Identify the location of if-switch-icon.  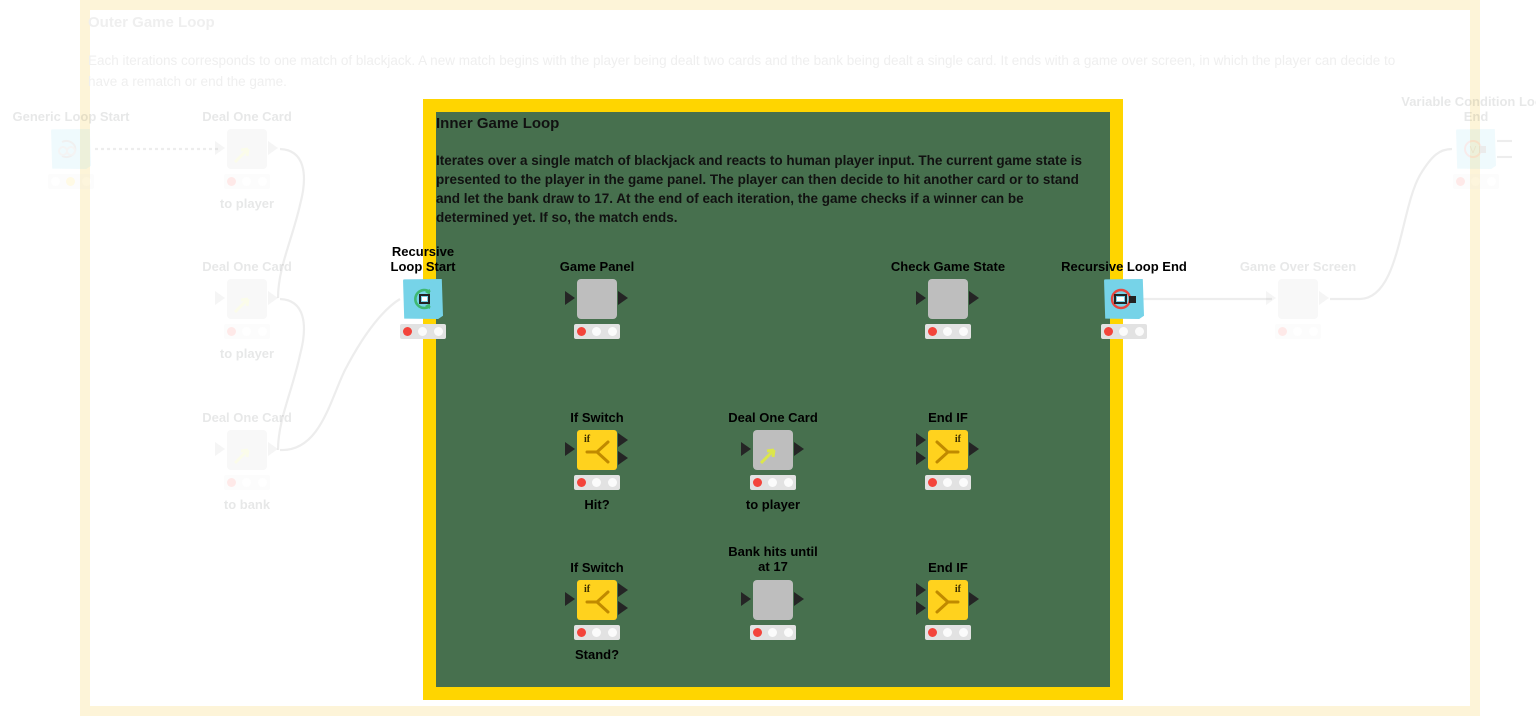
(597, 600).